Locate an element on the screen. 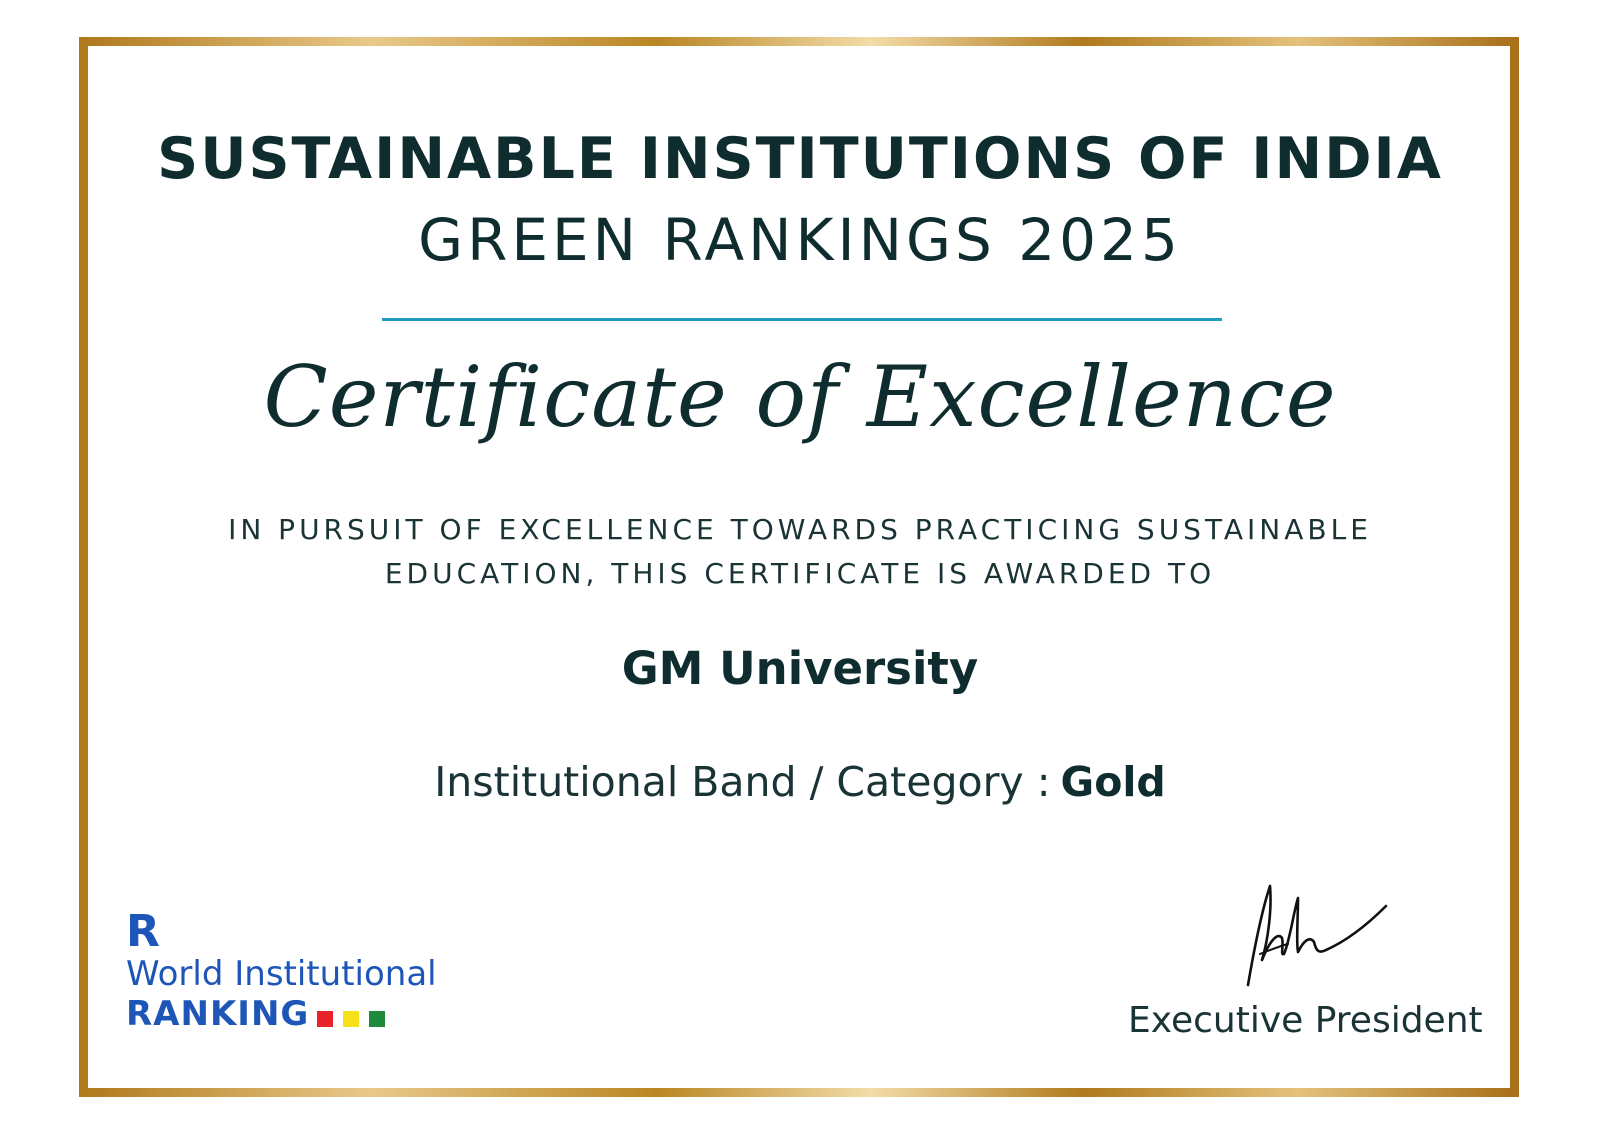  logo-text-line-2: RANKING is located at coordinates (218, 1014).